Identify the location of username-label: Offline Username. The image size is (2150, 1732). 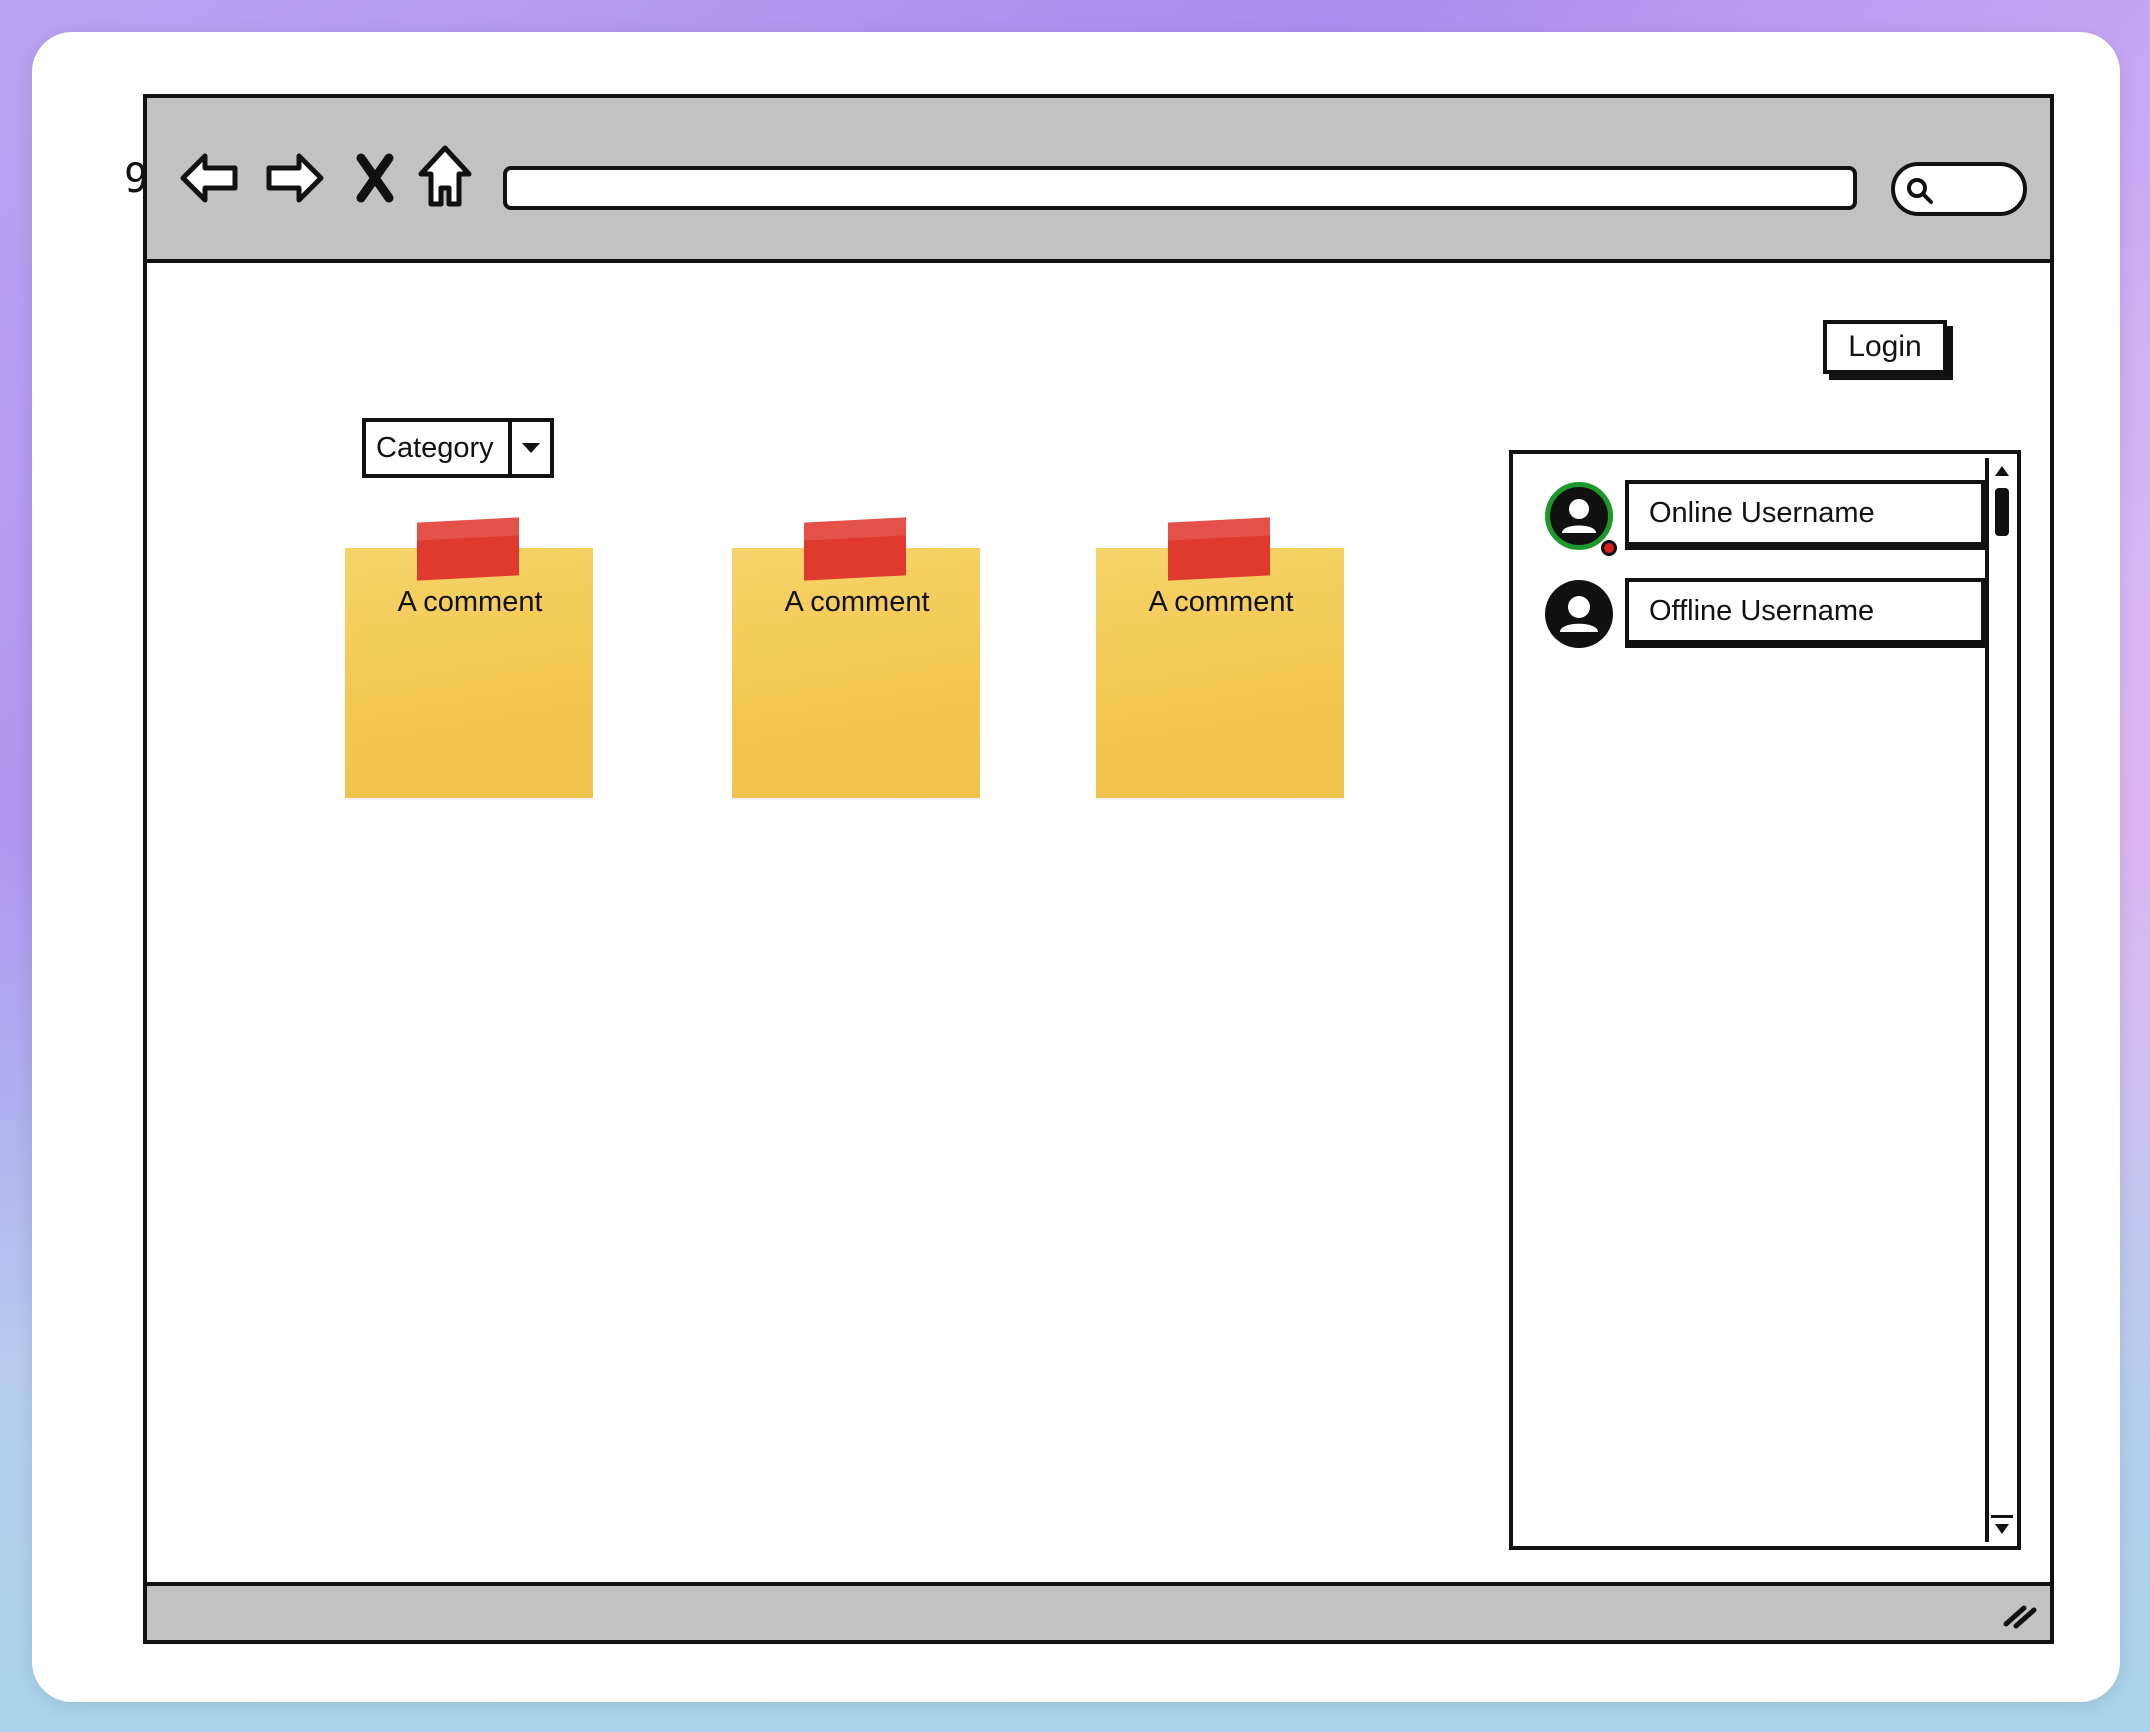
(1805, 611).